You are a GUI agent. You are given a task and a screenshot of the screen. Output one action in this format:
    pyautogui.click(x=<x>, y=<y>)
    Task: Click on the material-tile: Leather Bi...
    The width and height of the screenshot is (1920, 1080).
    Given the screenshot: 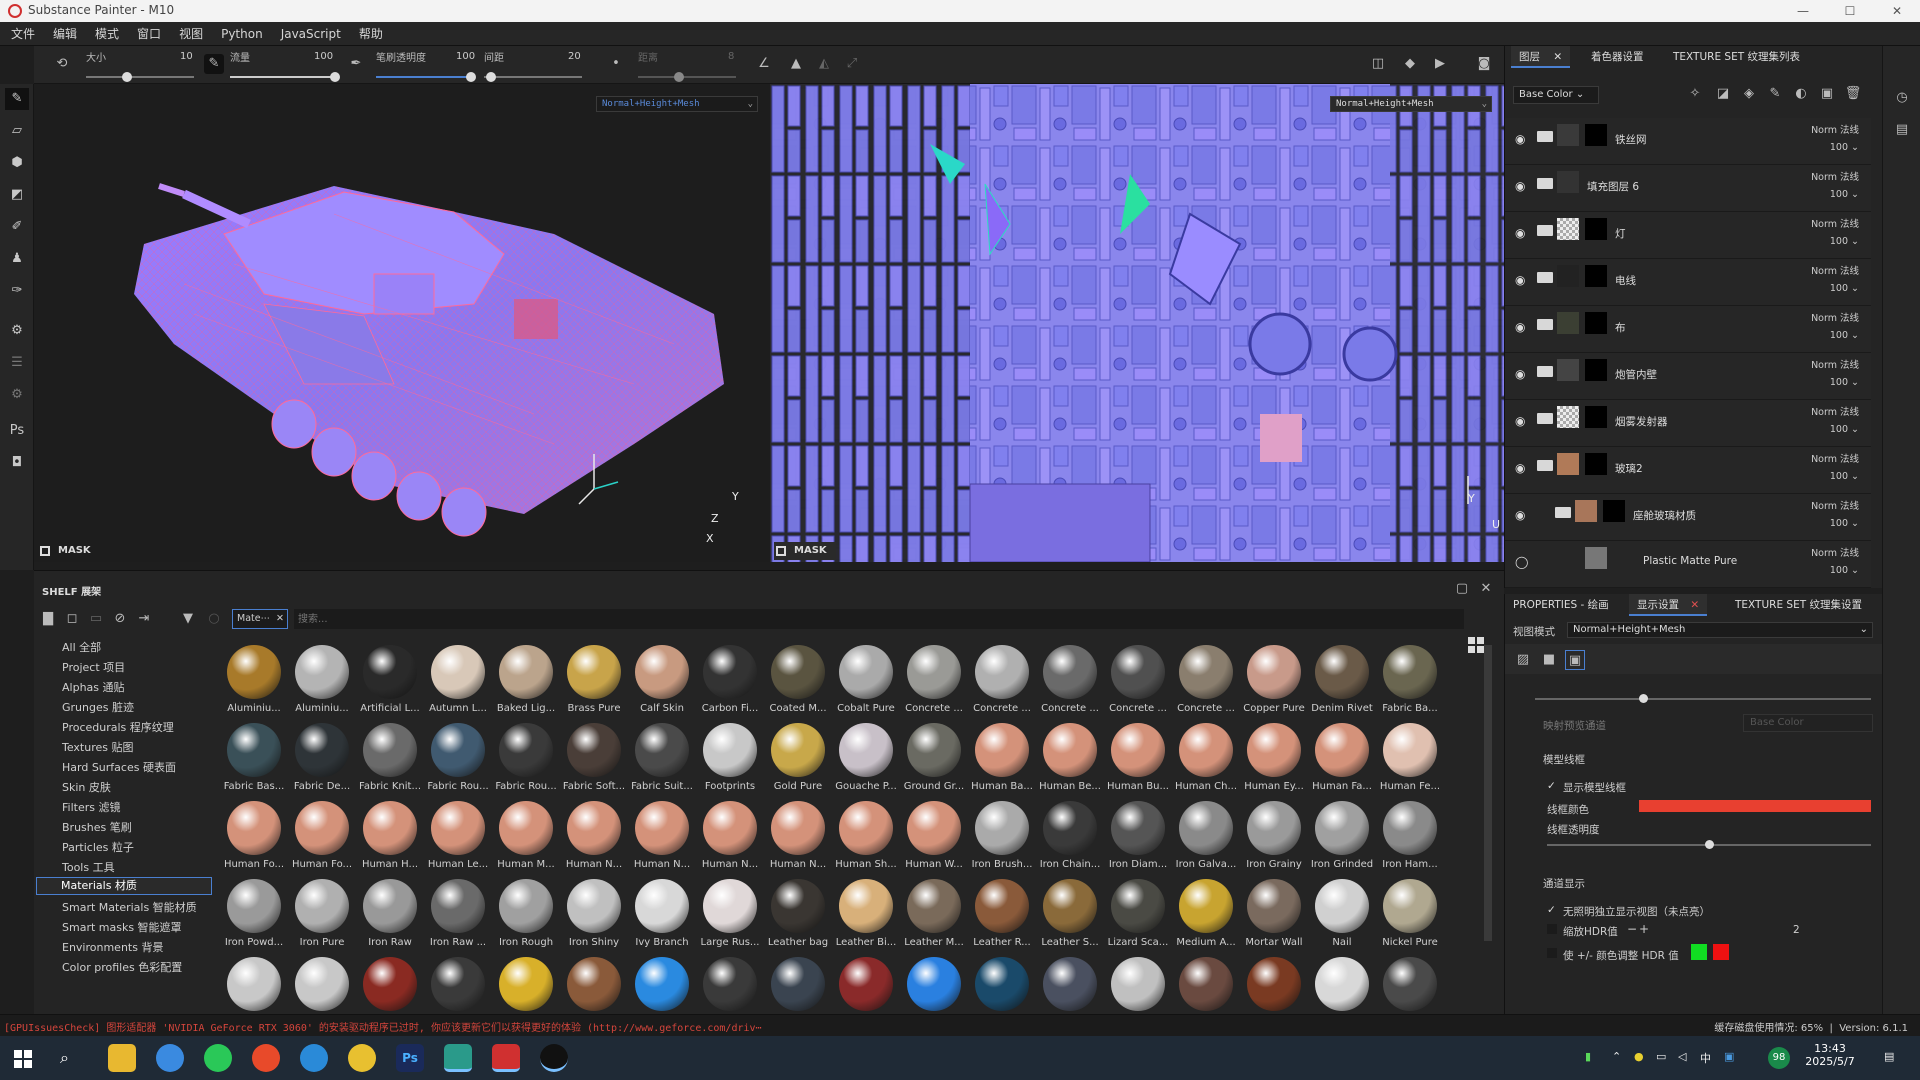 What is the action you would take?
    pyautogui.click(x=866, y=918)
    